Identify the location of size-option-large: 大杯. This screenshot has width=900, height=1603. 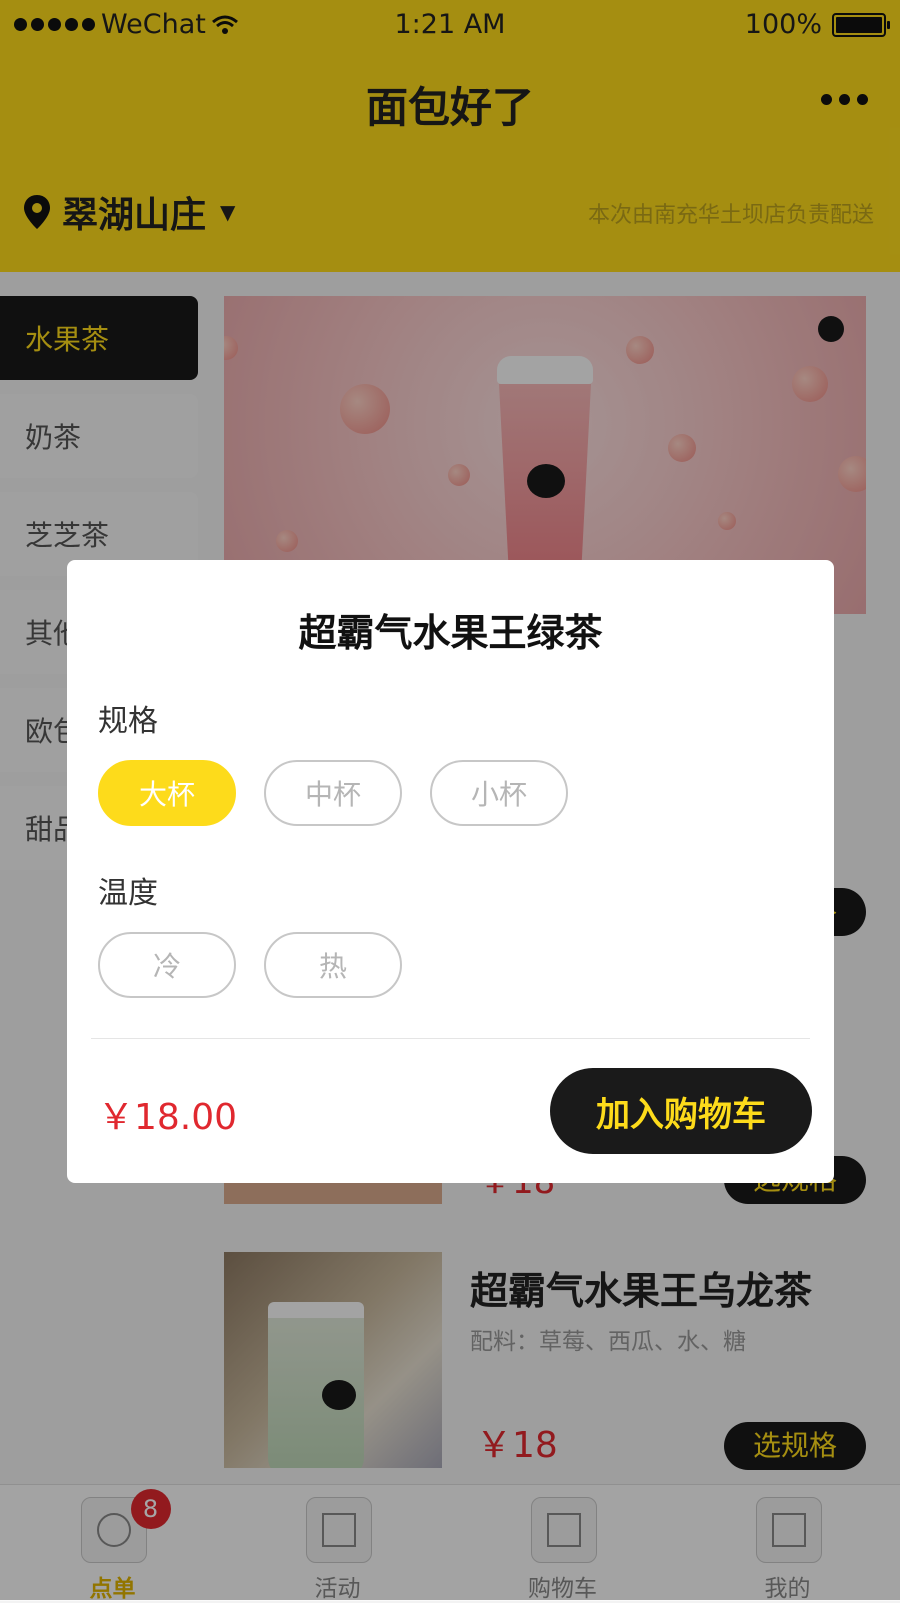
(167, 793).